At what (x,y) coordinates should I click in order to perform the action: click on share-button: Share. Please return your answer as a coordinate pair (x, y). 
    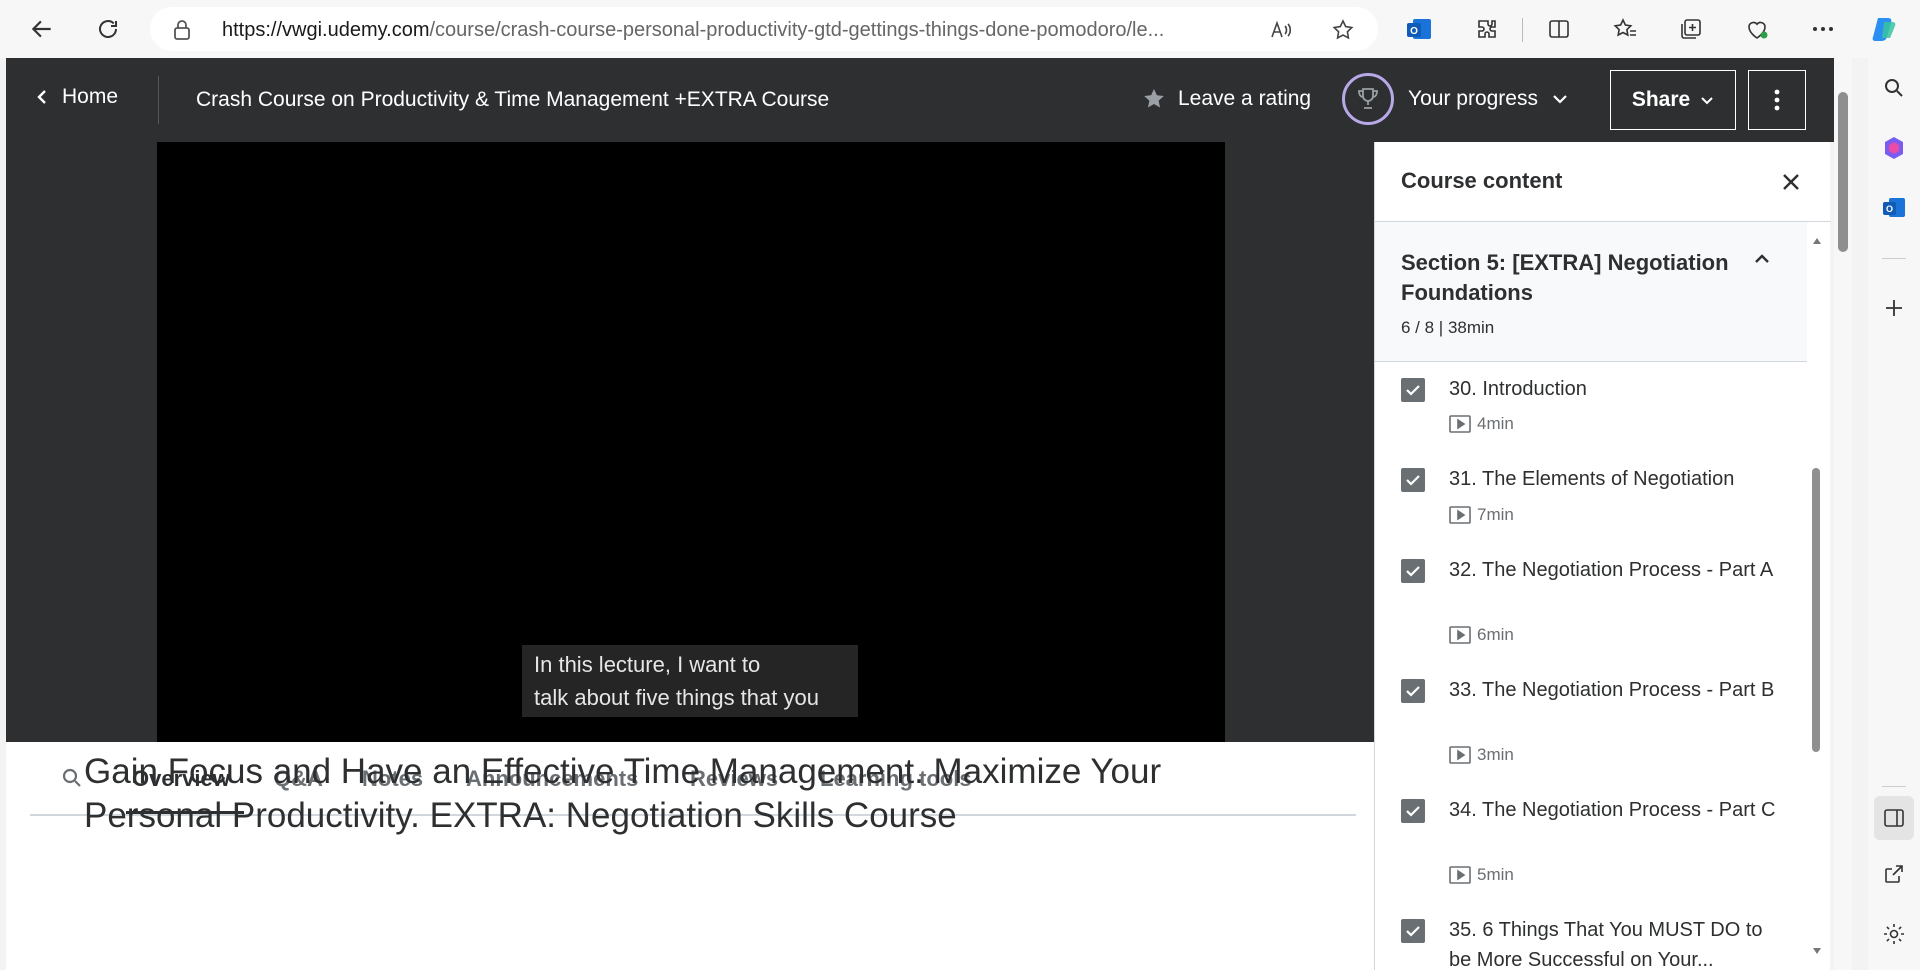
    Looking at the image, I should click on (1673, 100).